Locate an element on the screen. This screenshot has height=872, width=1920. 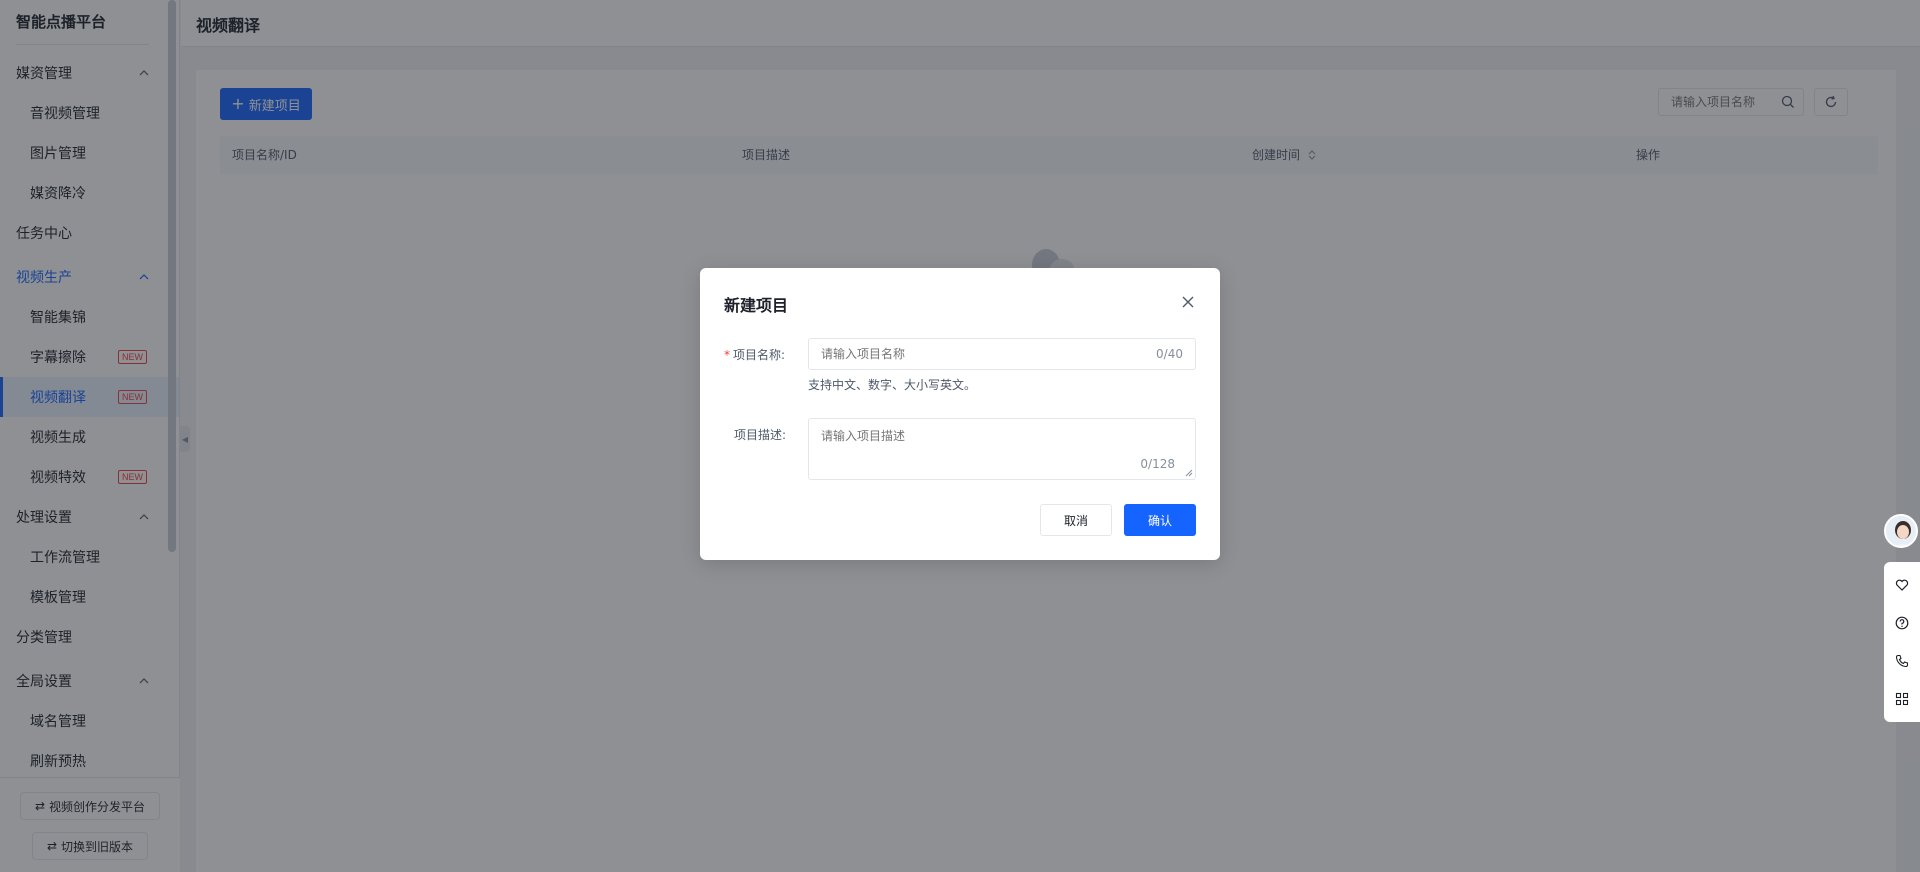
project-desc-field: 0/128 is located at coordinates (1002, 449).